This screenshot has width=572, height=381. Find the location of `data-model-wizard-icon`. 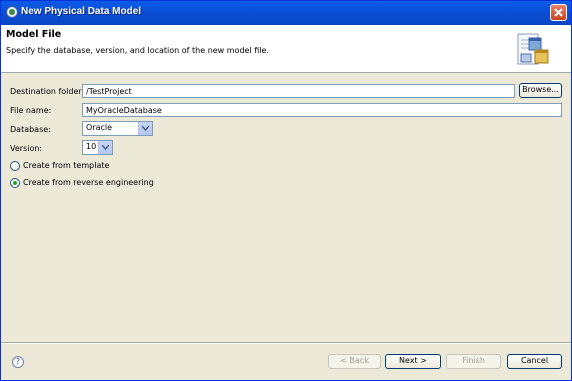

data-model-wizard-icon is located at coordinates (533, 49).